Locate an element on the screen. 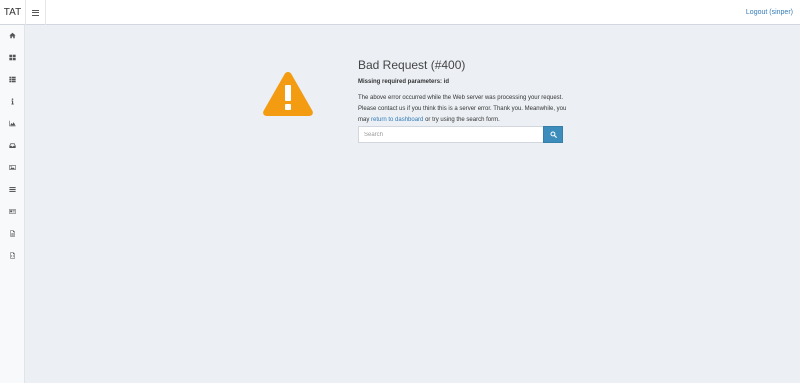 The image size is (800, 383). return-to-dashboard-link: return to dashboard is located at coordinates (397, 120).